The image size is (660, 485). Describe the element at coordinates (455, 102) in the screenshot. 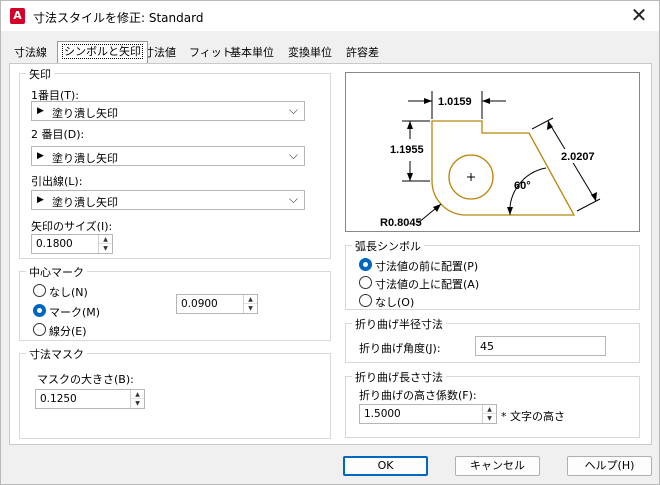

I see `preview-dim-top: 1.0159` at that location.